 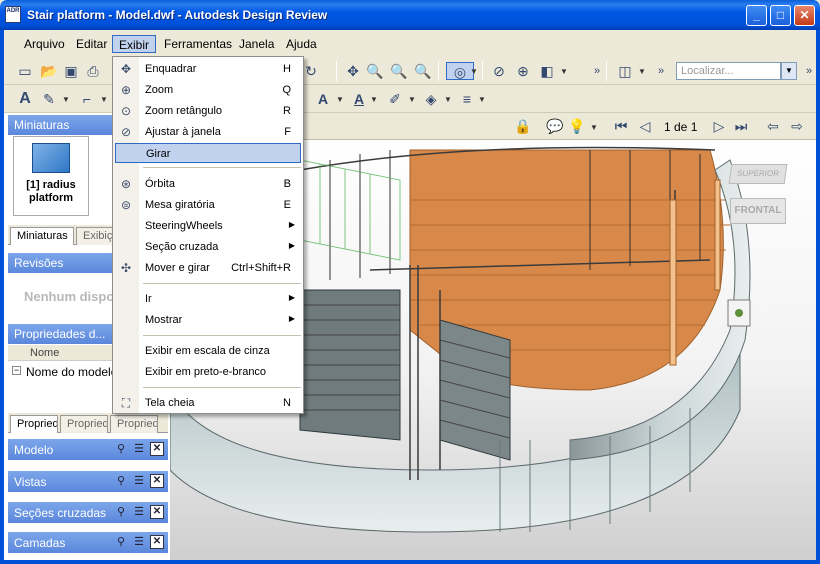 What do you see at coordinates (69, 296) in the screenshot?
I see `revisoes-empty-text: Nenhum dispo` at bounding box center [69, 296].